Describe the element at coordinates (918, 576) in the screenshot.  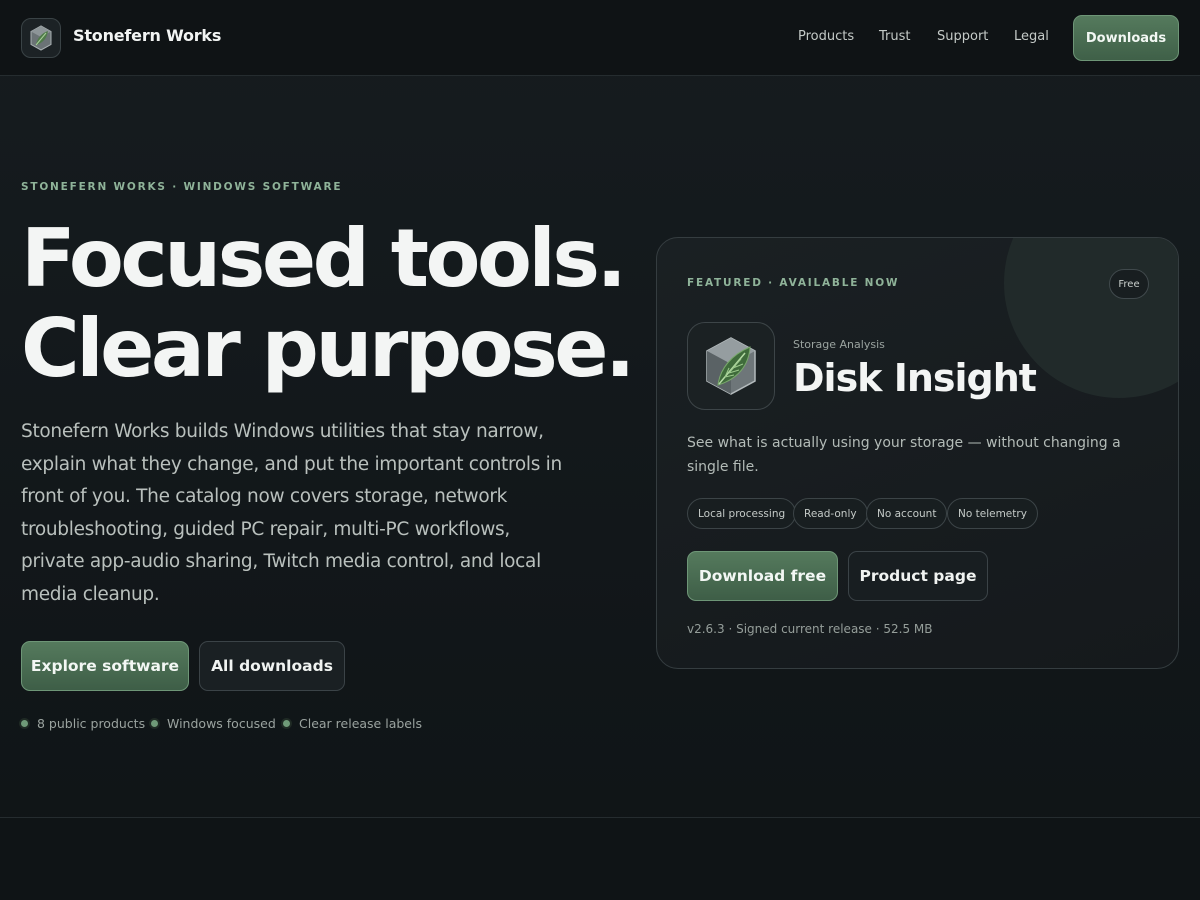
I see `product-page-button: Product page` at that location.